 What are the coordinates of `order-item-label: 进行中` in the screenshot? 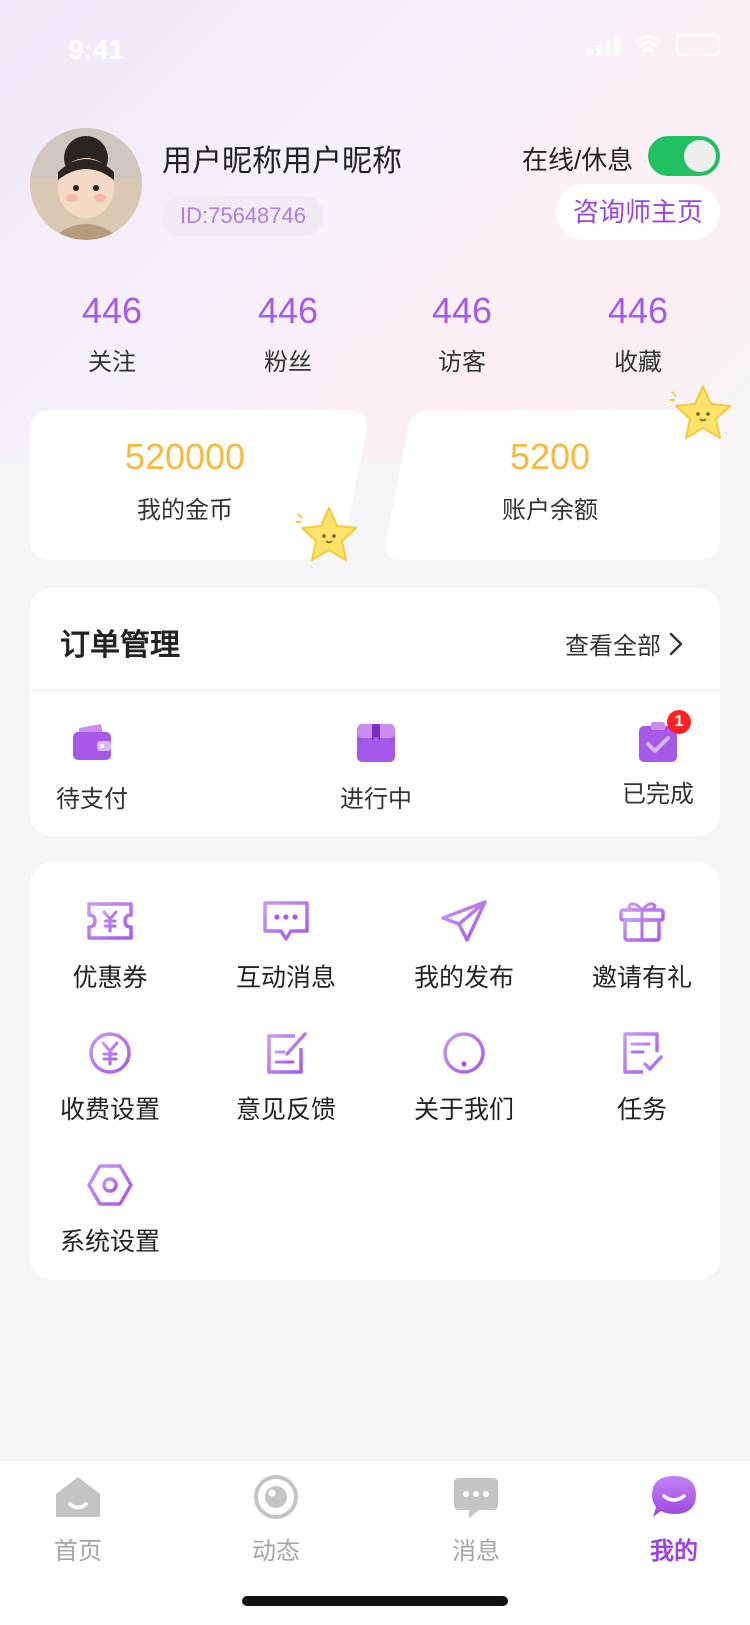 It's located at (376, 799).